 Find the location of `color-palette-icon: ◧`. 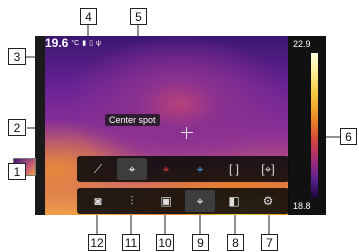

color-palette-icon: ◧ is located at coordinates (234, 201).